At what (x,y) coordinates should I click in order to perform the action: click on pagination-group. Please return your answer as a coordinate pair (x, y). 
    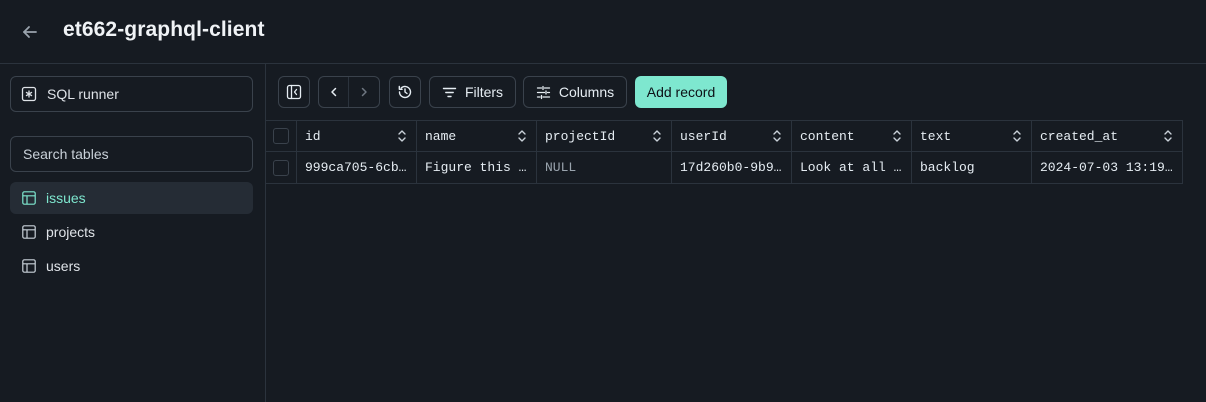
    Looking at the image, I should click on (349, 92).